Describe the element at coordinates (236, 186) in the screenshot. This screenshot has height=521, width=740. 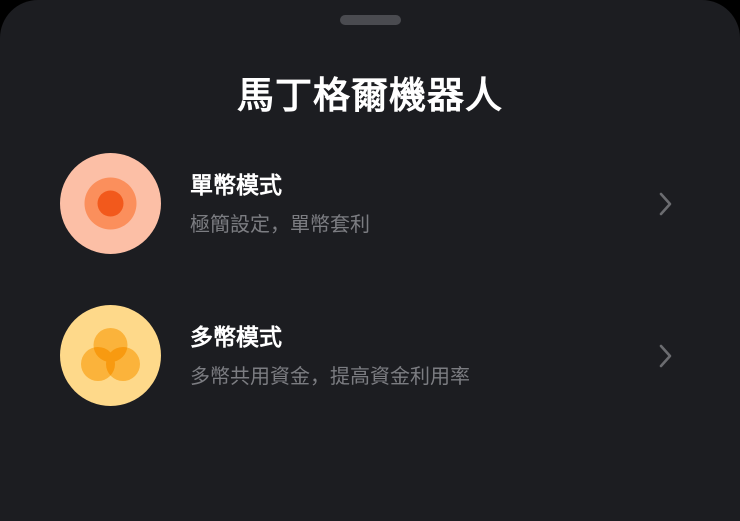
I see `mode-title: 單幣模式` at that location.